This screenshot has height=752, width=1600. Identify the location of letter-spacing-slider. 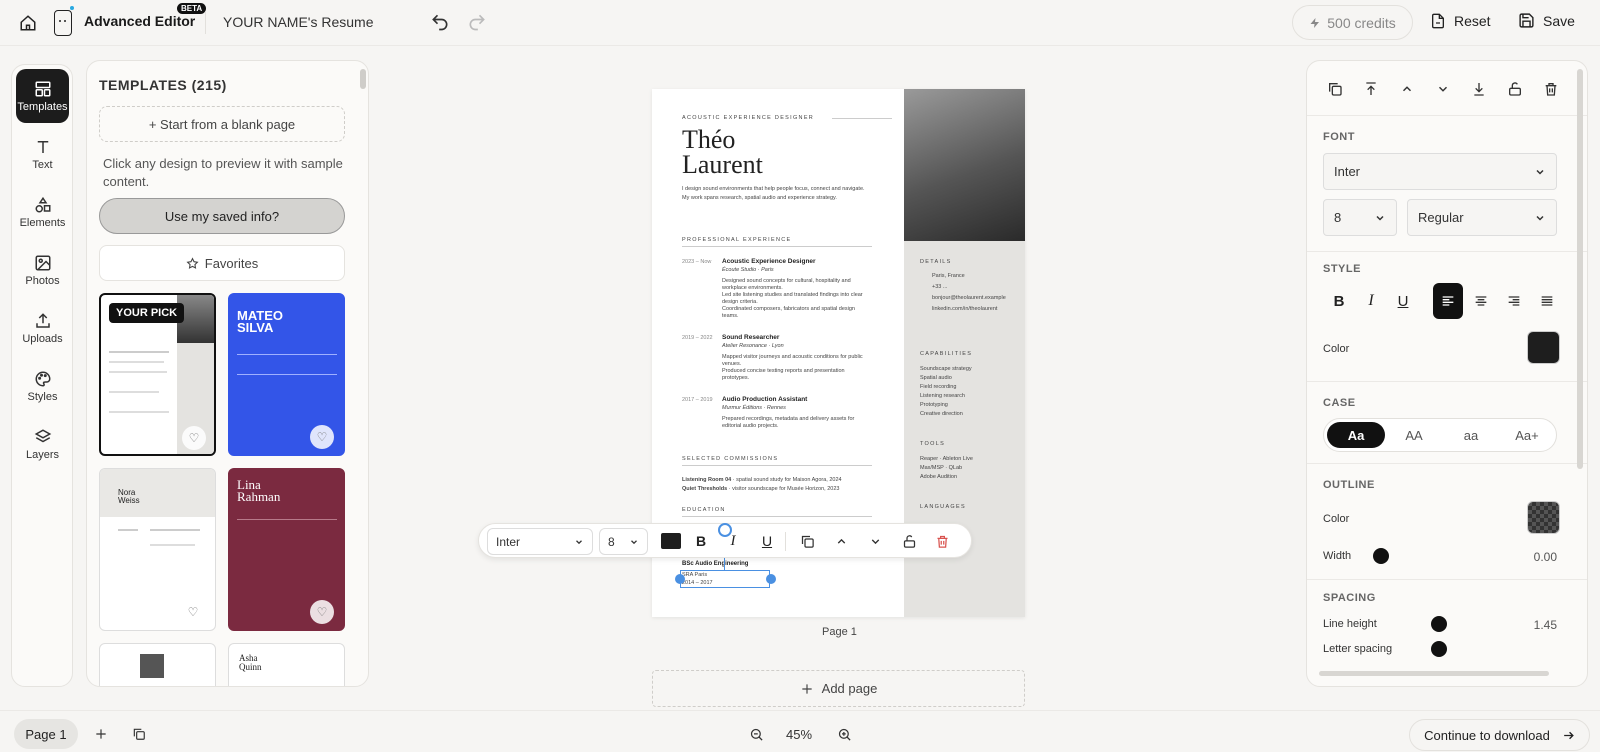
(1439, 649).